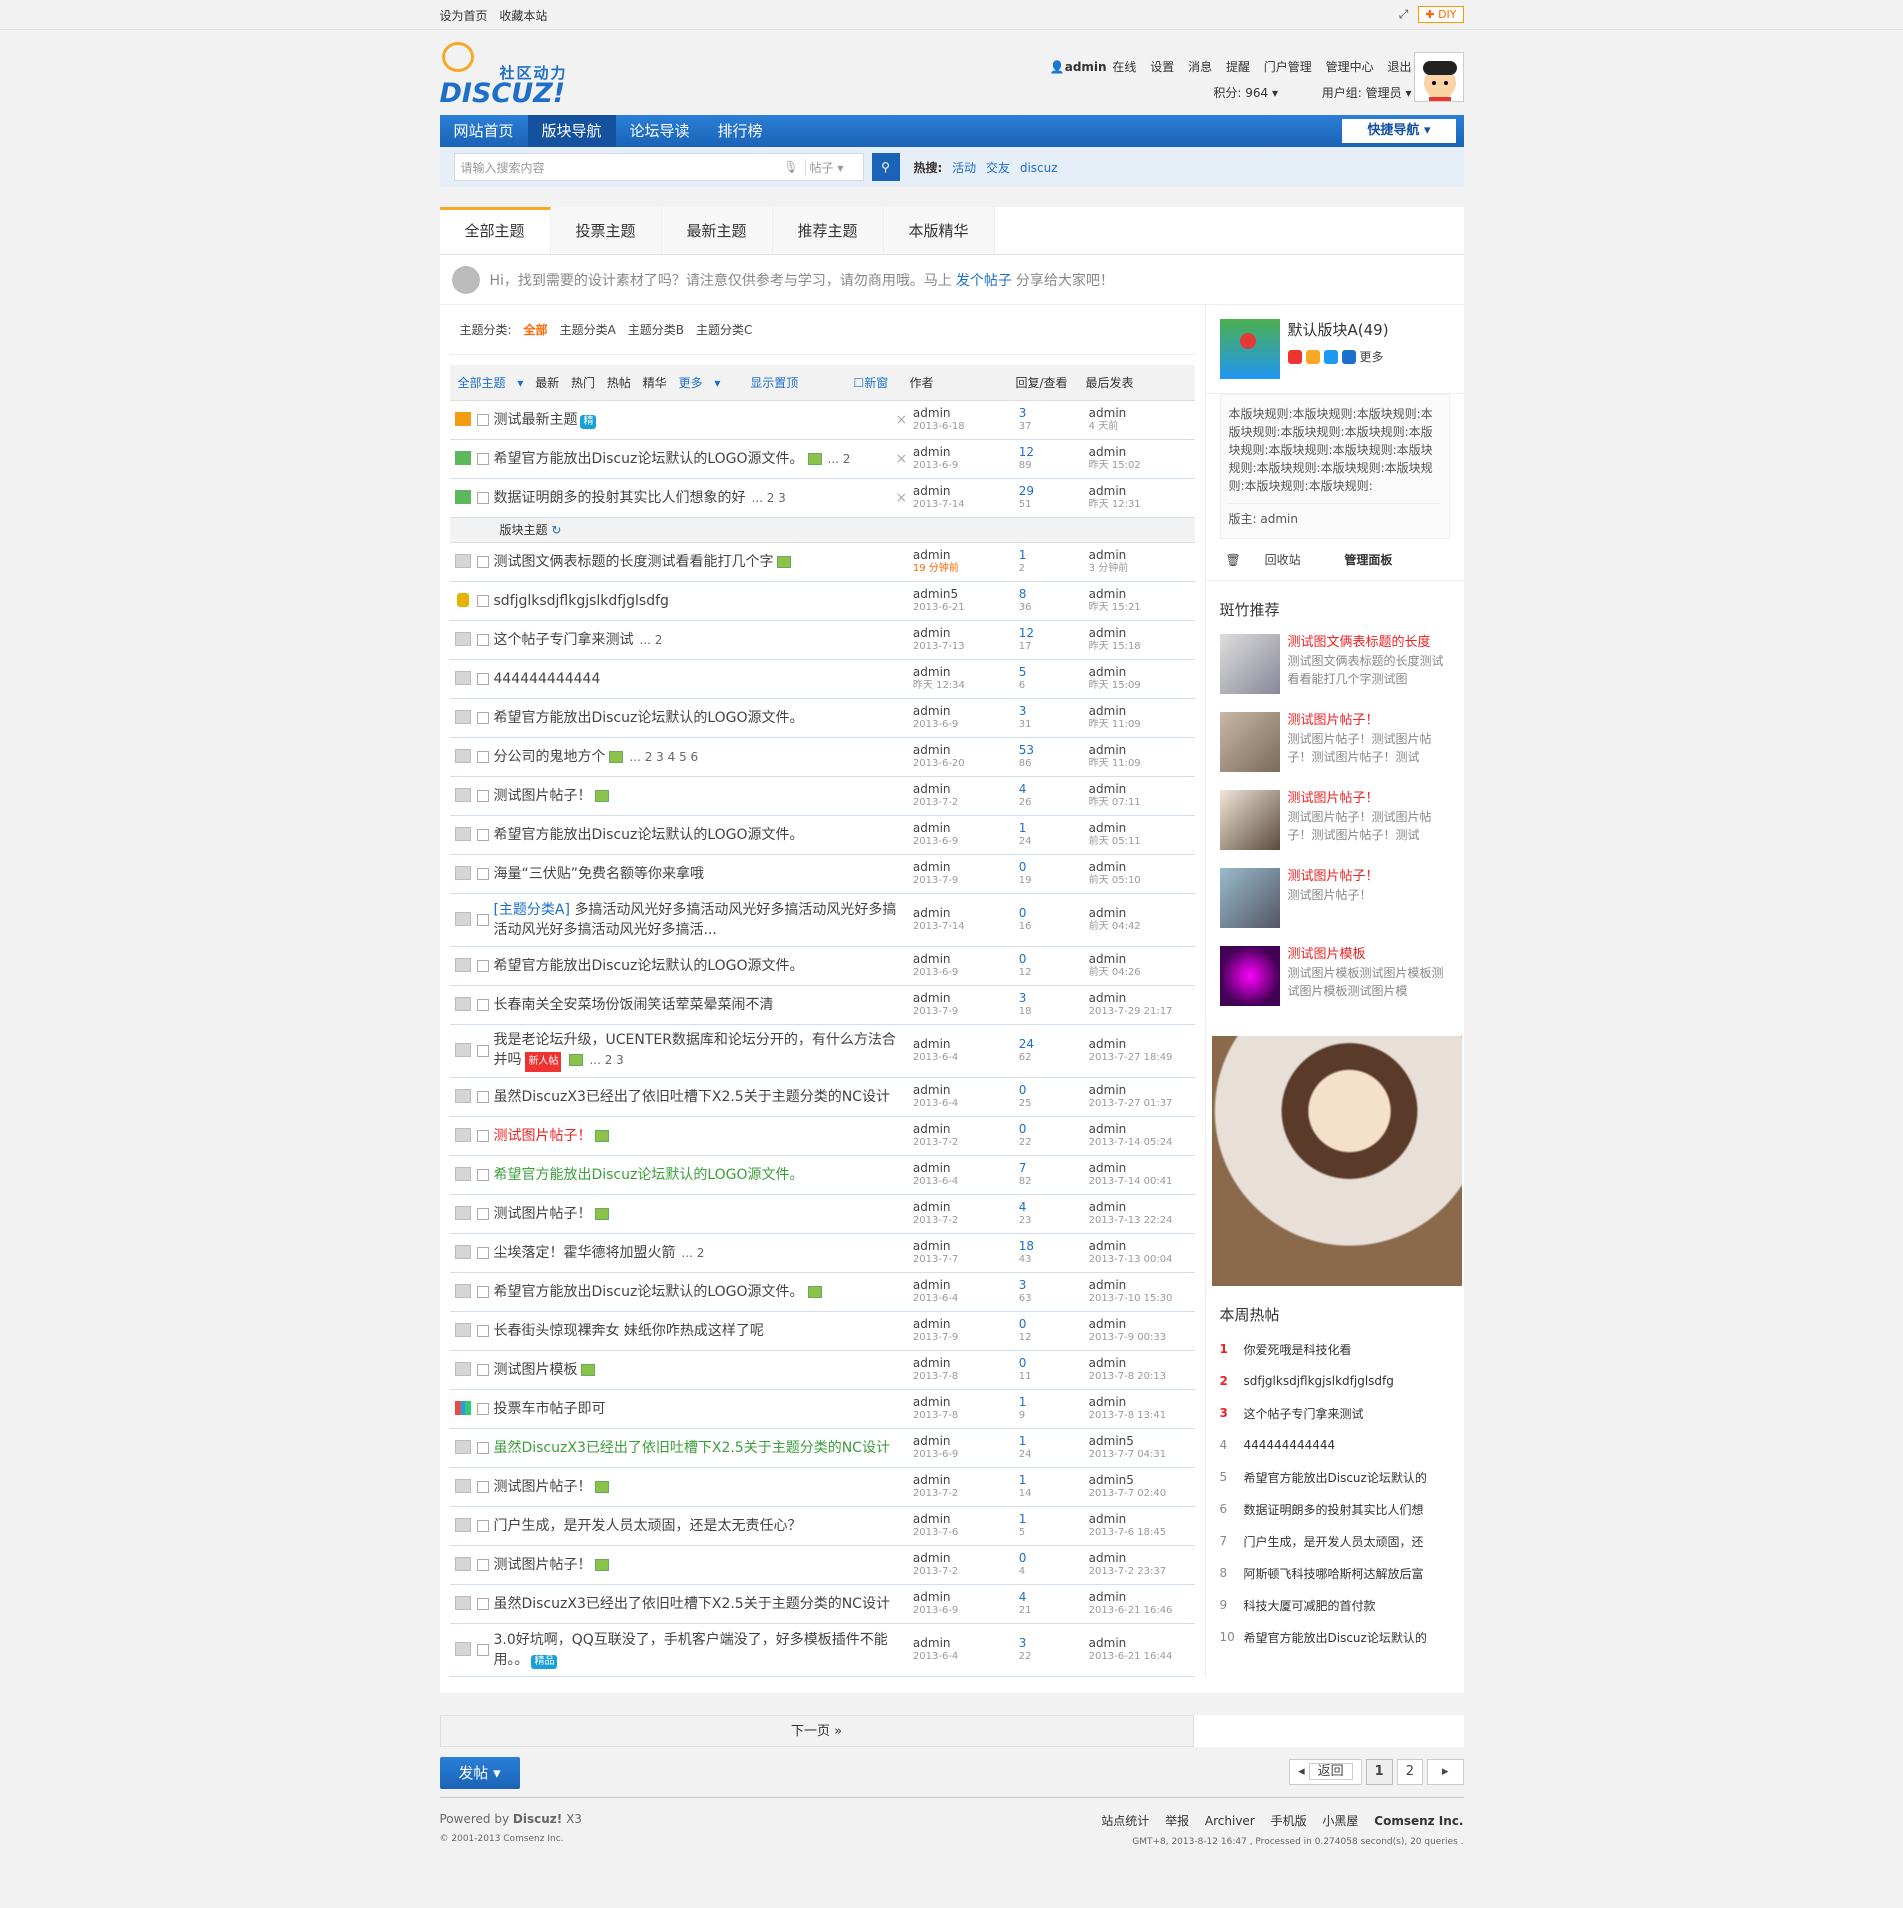 The height and width of the screenshot is (1908, 1903). What do you see at coordinates (1335, 745) in the screenshot?
I see `recommend-item: 测试图片帖子！ 测试图片帖子！测试图片帖子！测试图片帖子！测试` at bounding box center [1335, 745].